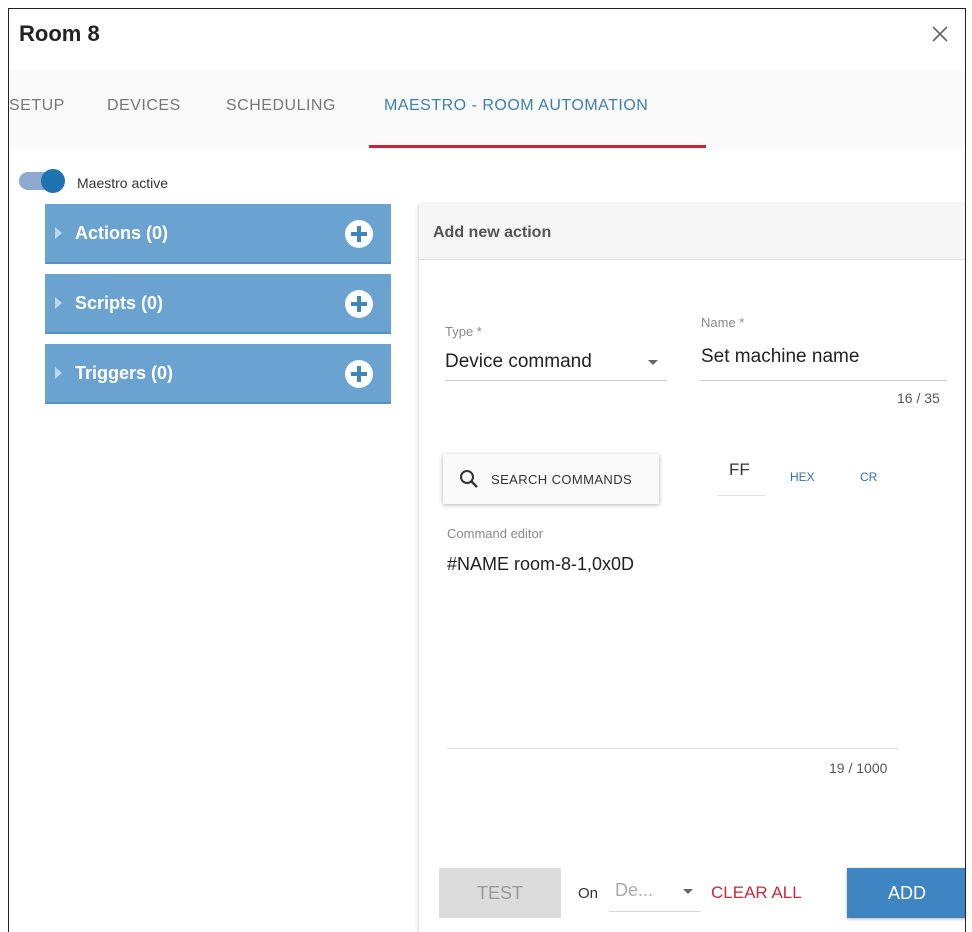 The height and width of the screenshot is (932, 972). I want to click on name-field-label: Name *, so click(723, 322).